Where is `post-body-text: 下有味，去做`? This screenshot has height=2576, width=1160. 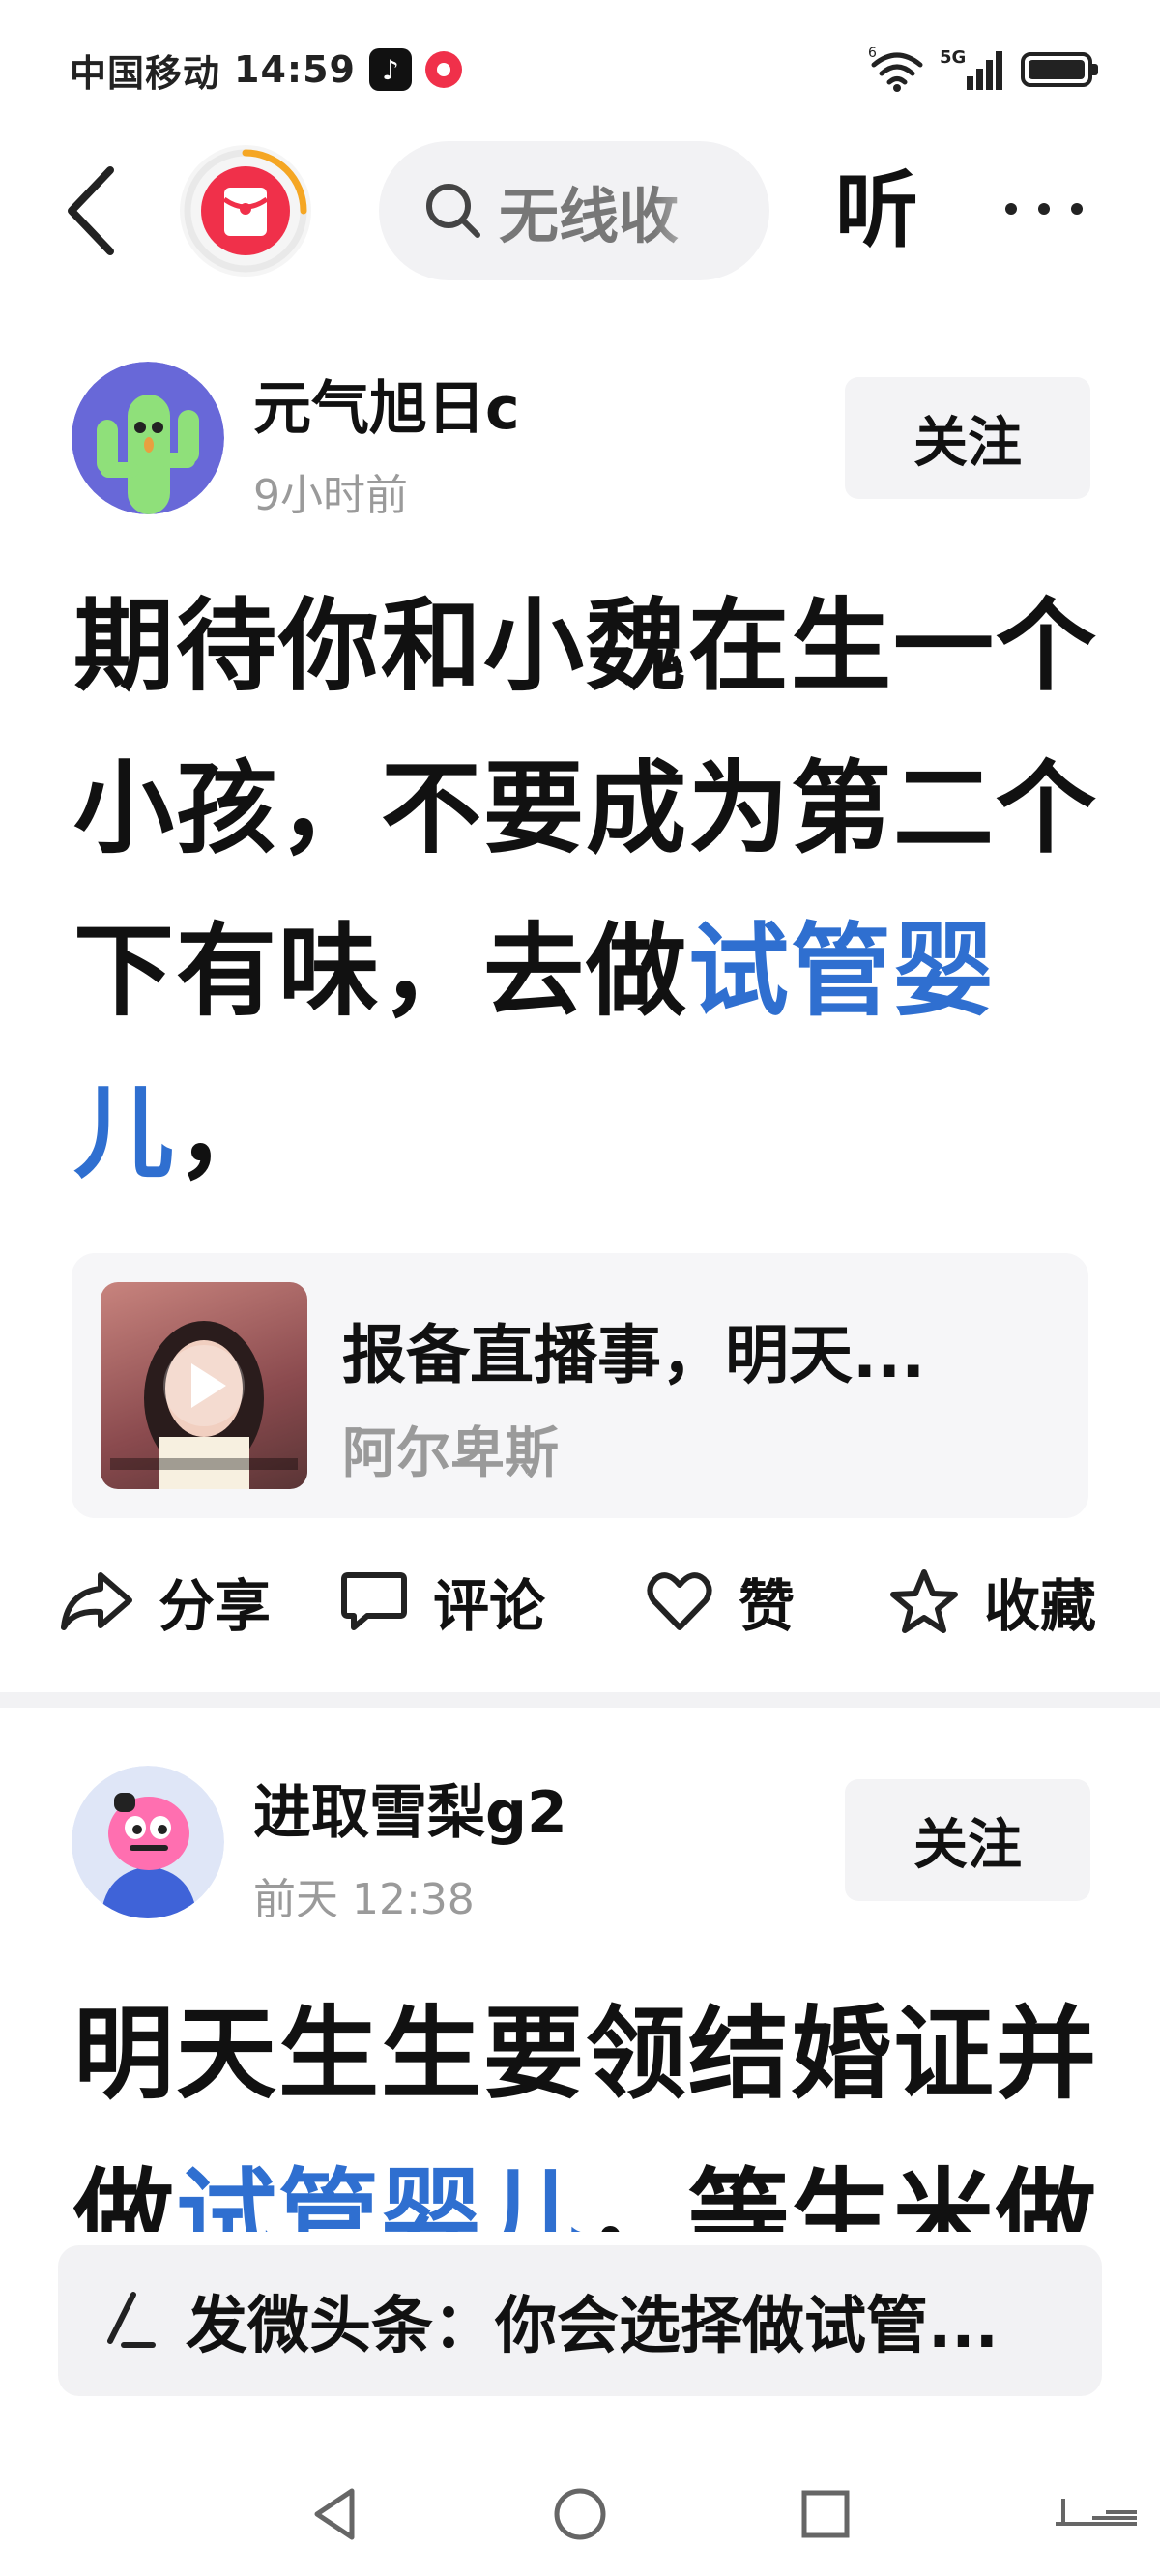 post-body-text: 下有味，去做 is located at coordinates (381, 971).